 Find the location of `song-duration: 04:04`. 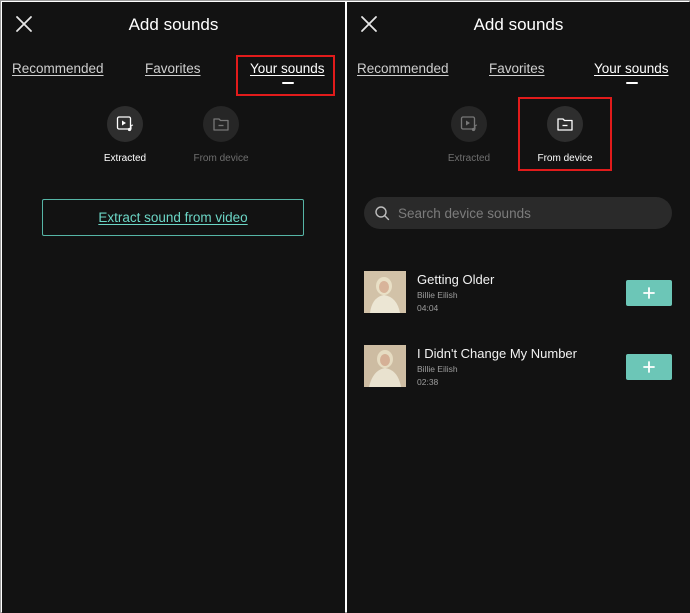

song-duration: 04:04 is located at coordinates (428, 308).